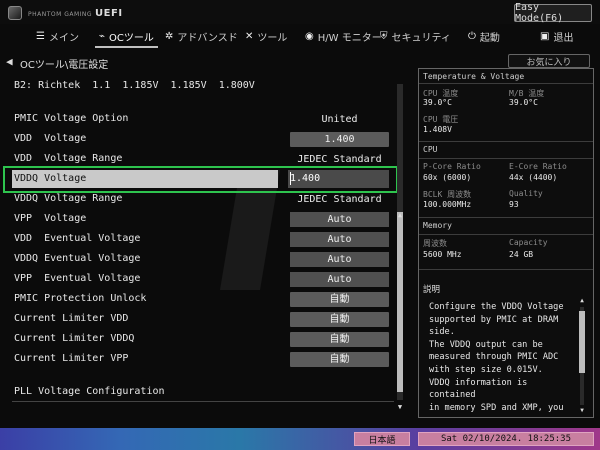  Describe the element at coordinates (521, 254) in the screenshot. I see `mem-capacity-value: 24 GB` at that location.